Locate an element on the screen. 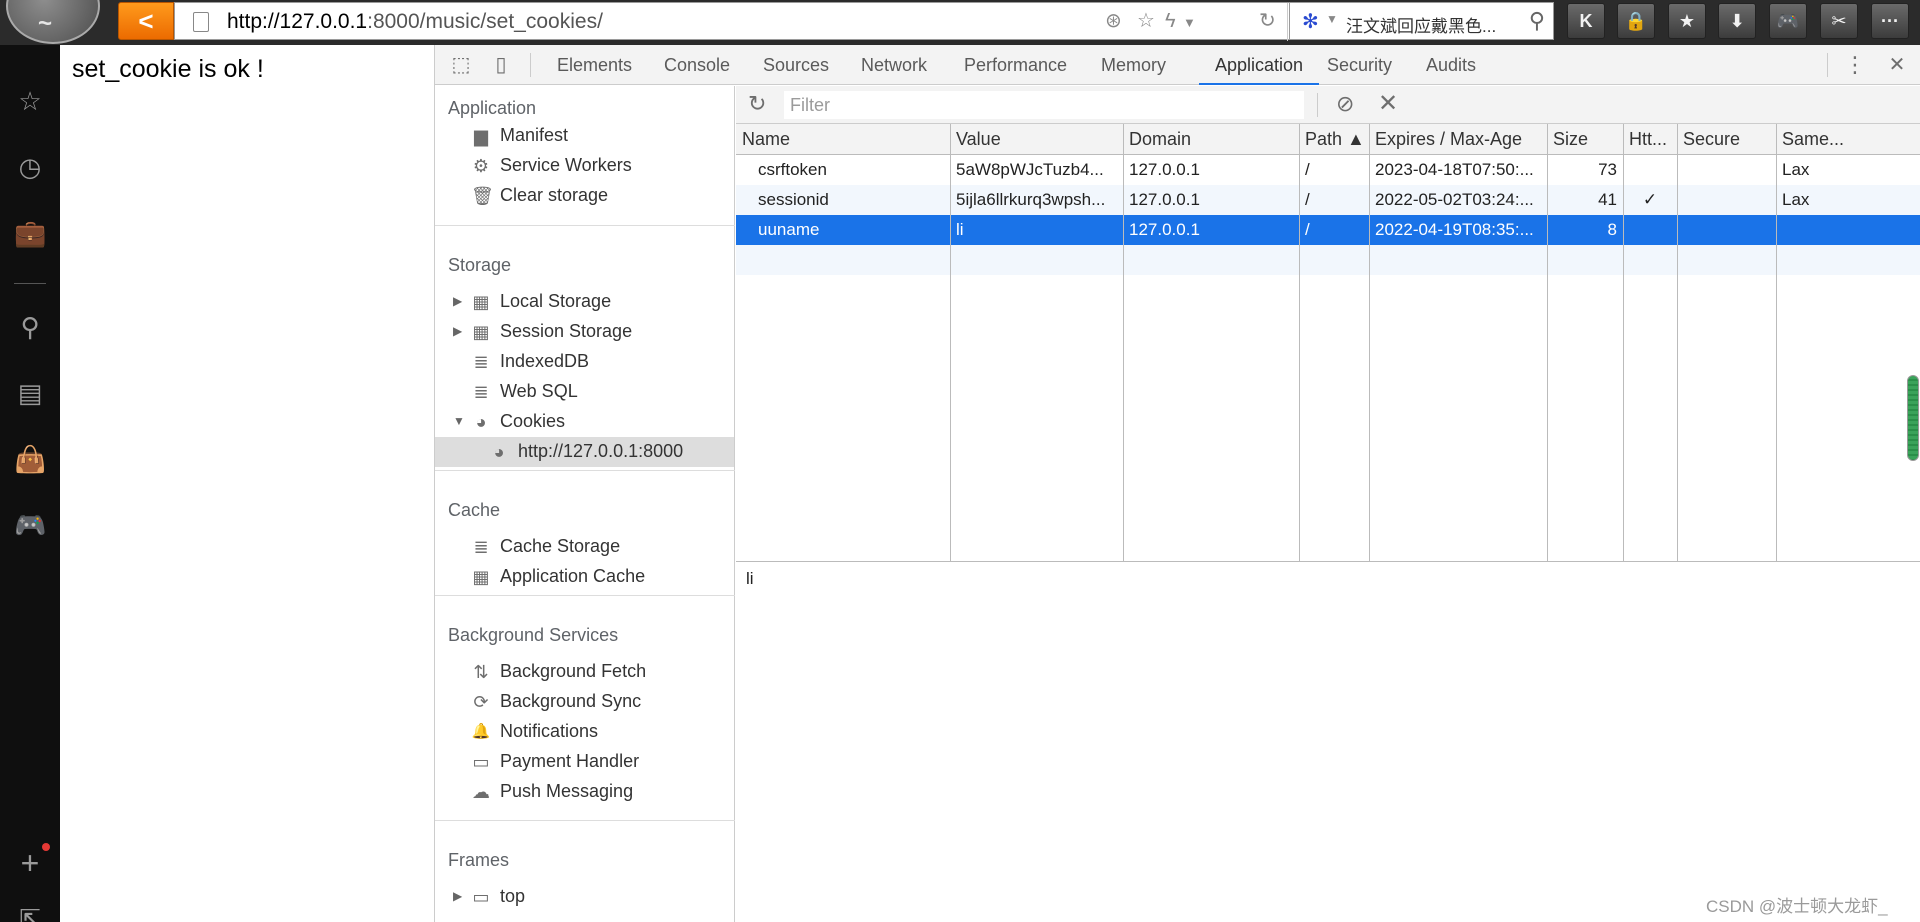  column-header-secure: Secure is located at coordinates (1726, 139).